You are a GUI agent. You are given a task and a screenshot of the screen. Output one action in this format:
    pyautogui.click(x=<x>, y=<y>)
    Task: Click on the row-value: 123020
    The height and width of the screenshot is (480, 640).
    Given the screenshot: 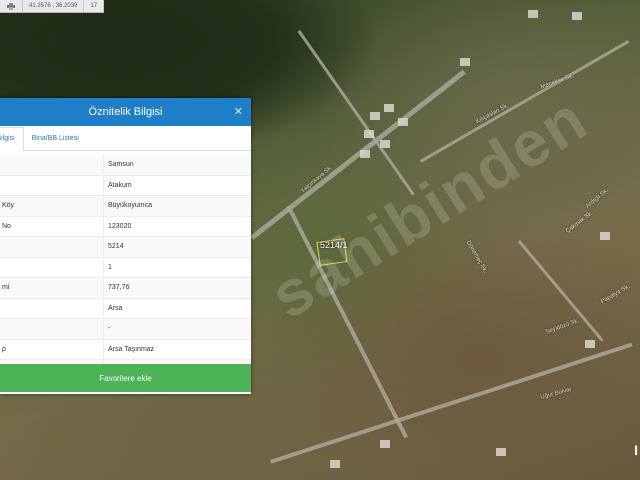 What is the action you would take?
    pyautogui.click(x=120, y=226)
    